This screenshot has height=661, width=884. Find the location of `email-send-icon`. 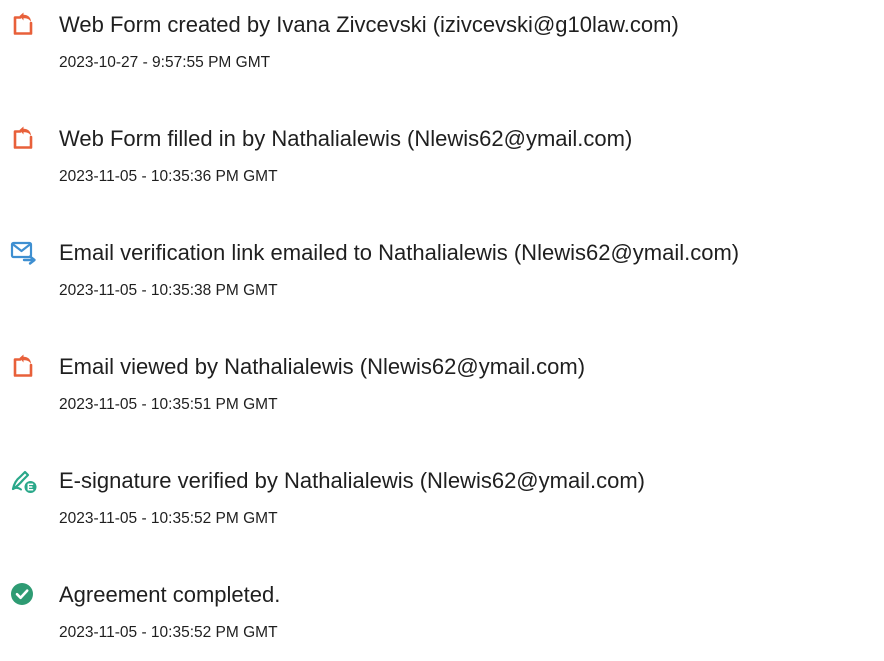

email-send-icon is located at coordinates (24, 253).